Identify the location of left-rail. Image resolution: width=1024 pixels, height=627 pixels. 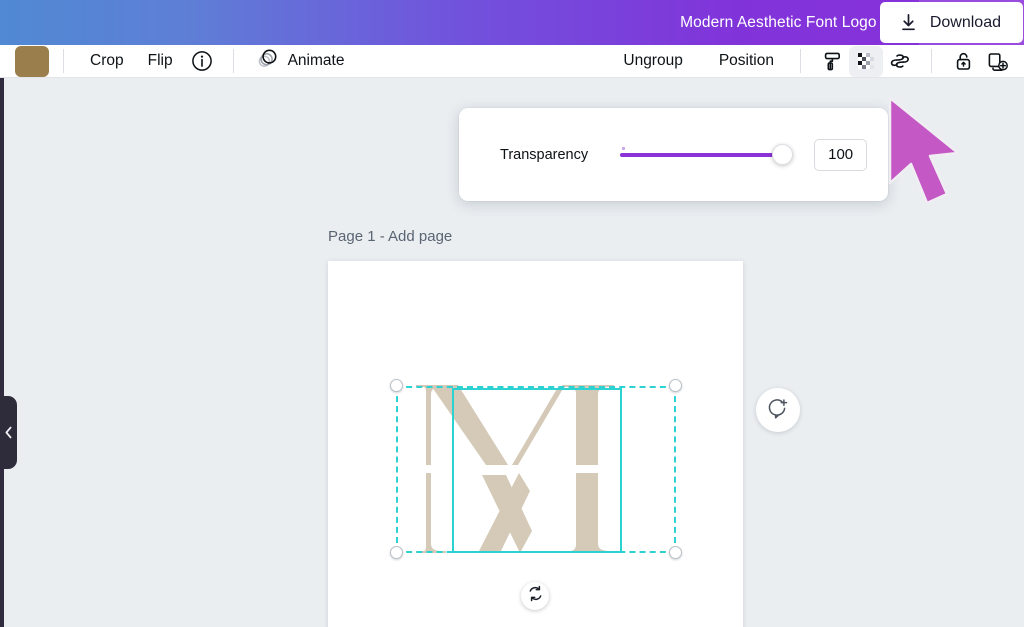
(2, 352).